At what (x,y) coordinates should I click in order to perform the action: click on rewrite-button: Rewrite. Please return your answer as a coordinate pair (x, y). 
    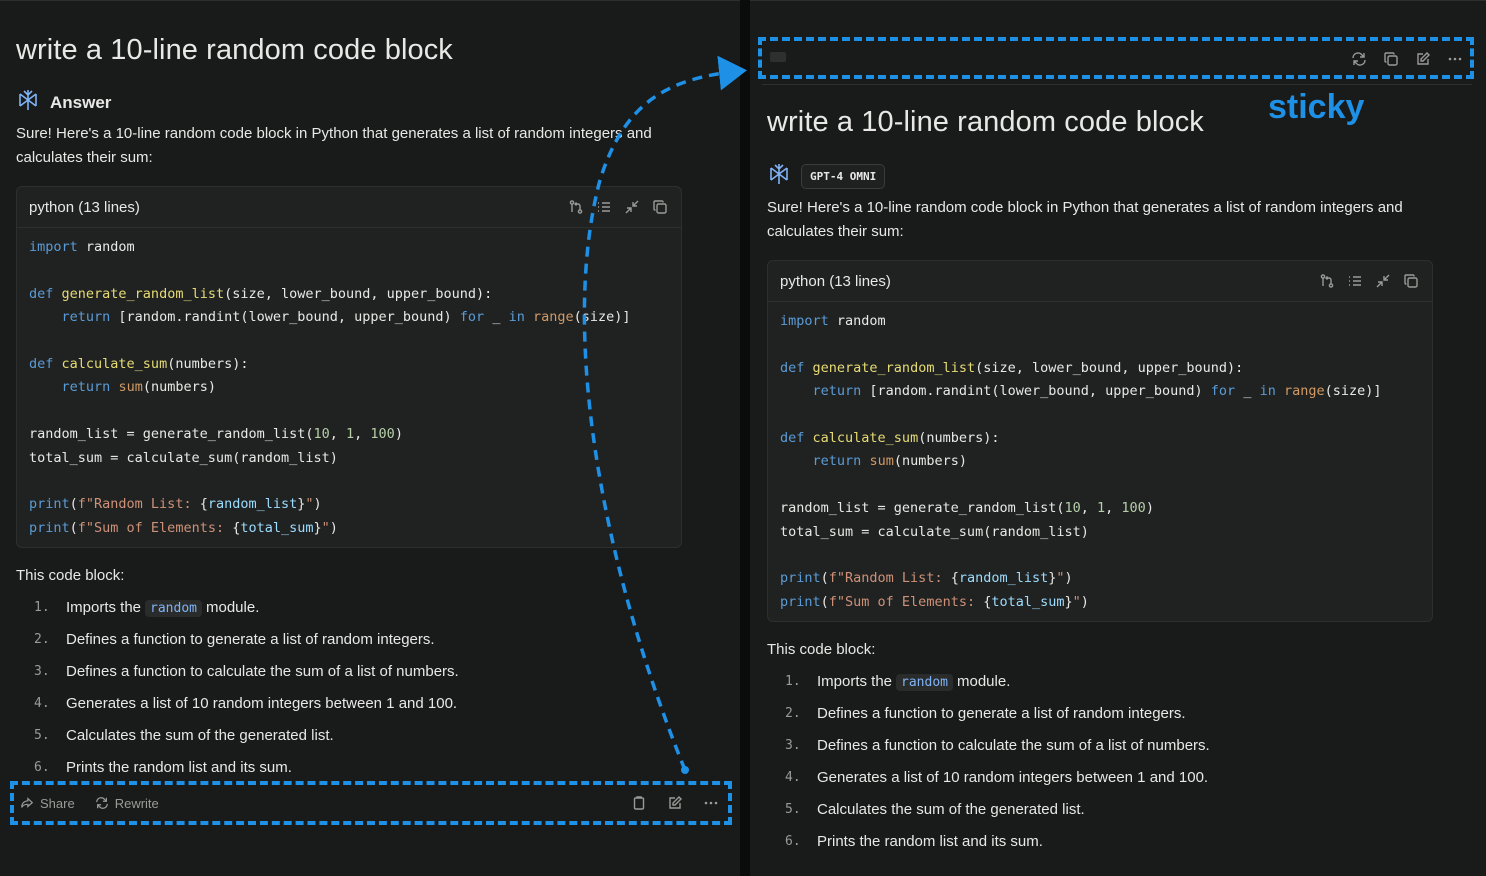
    Looking at the image, I should click on (127, 803).